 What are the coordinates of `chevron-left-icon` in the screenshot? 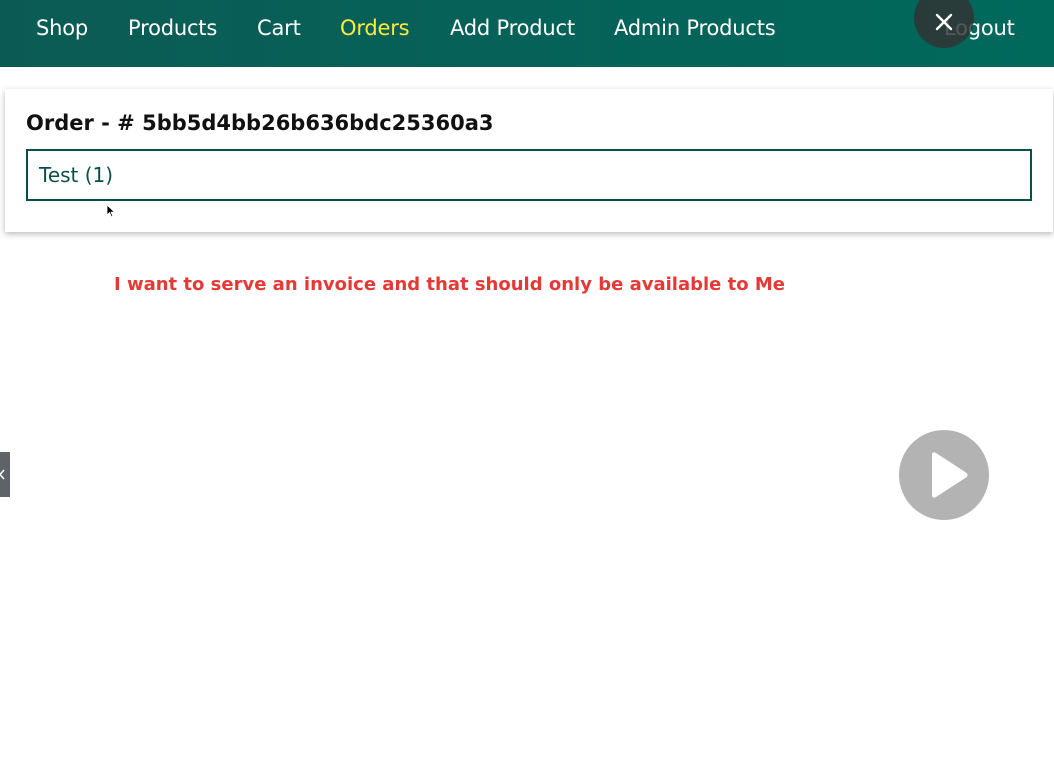 It's located at (2, 474).